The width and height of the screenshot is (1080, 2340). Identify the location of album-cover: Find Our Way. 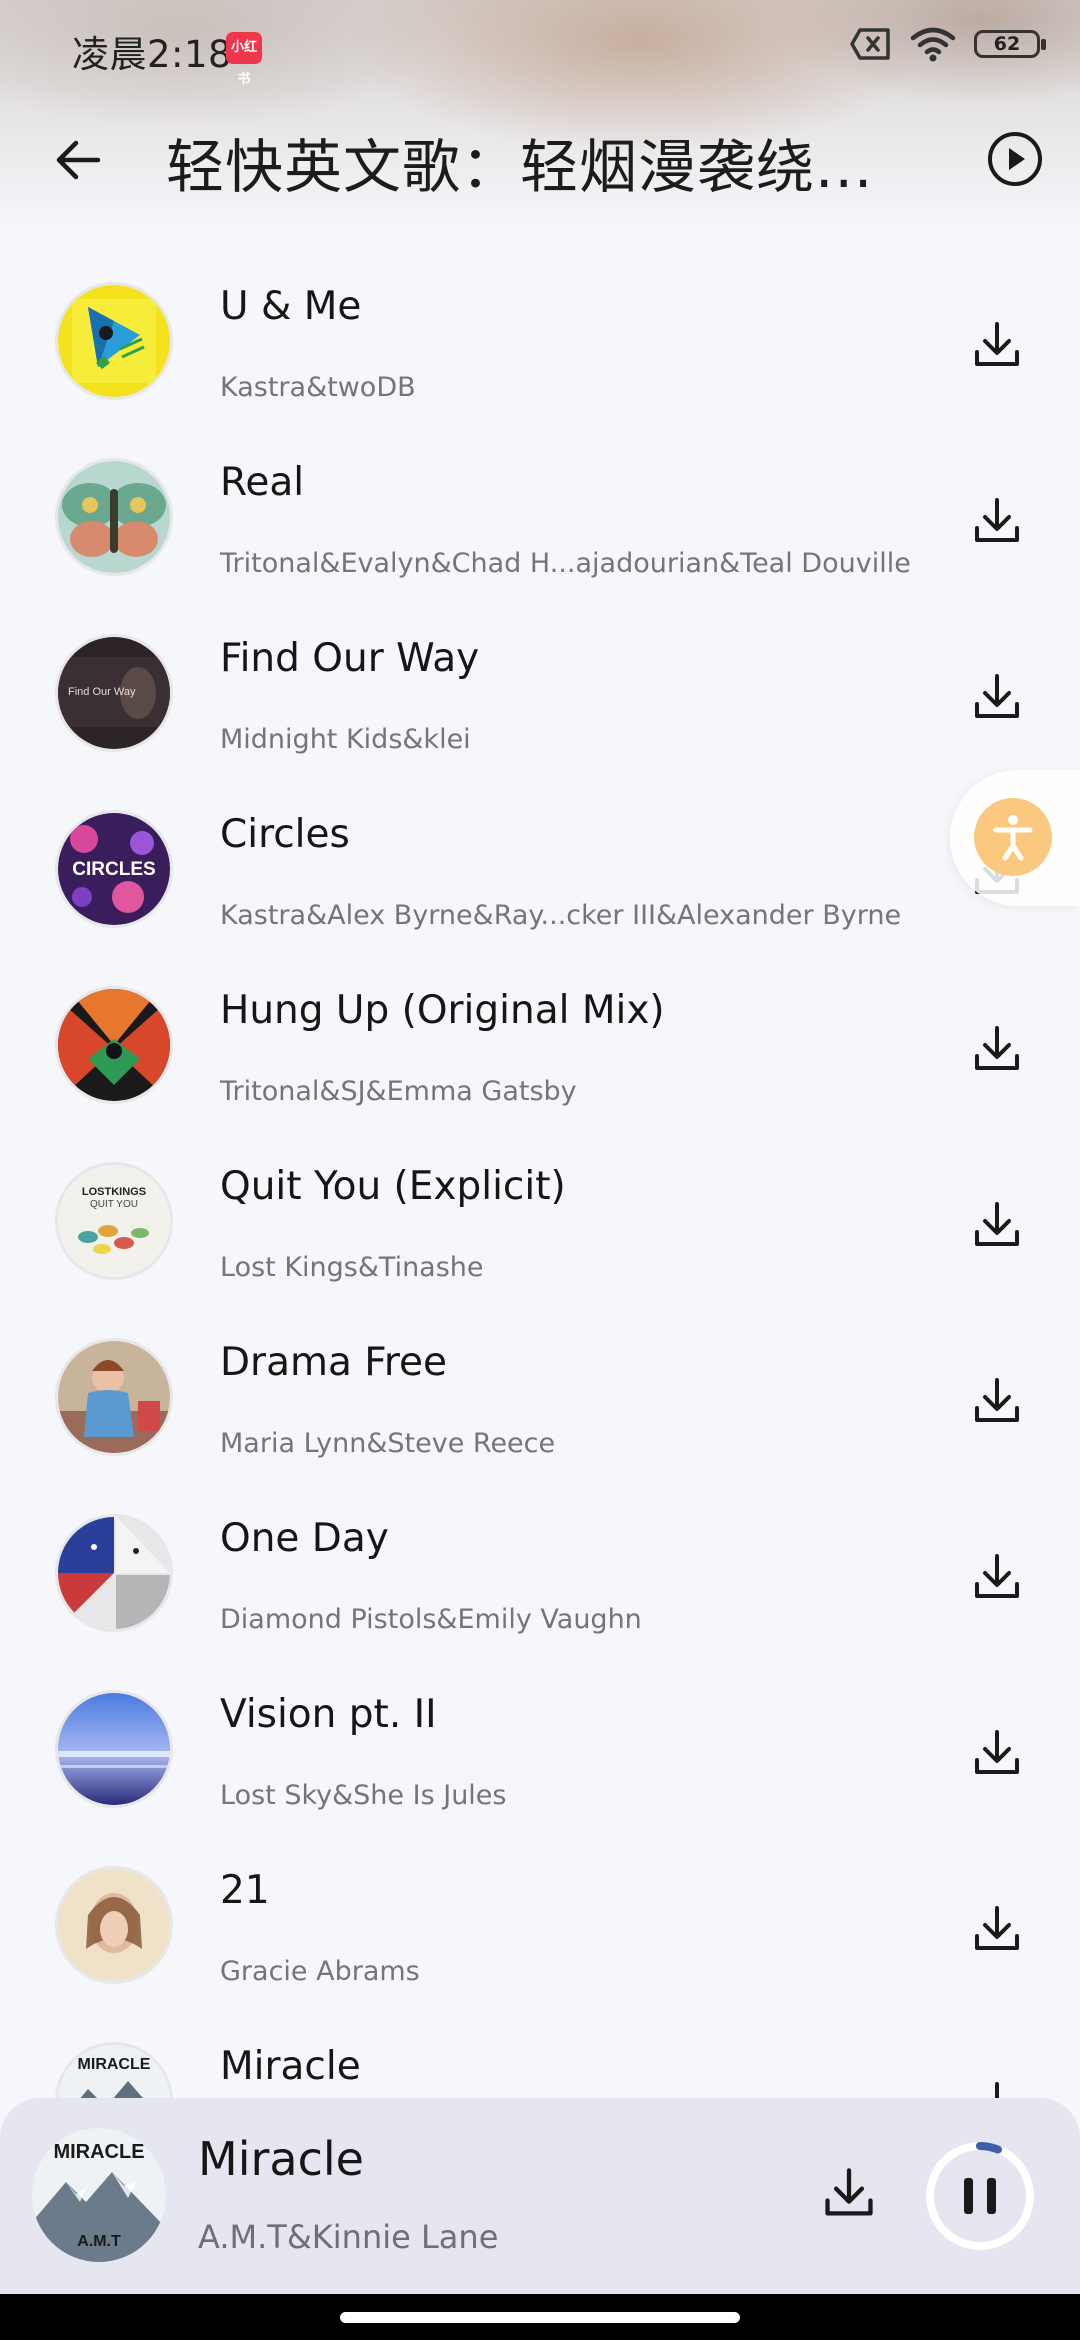
(114, 693).